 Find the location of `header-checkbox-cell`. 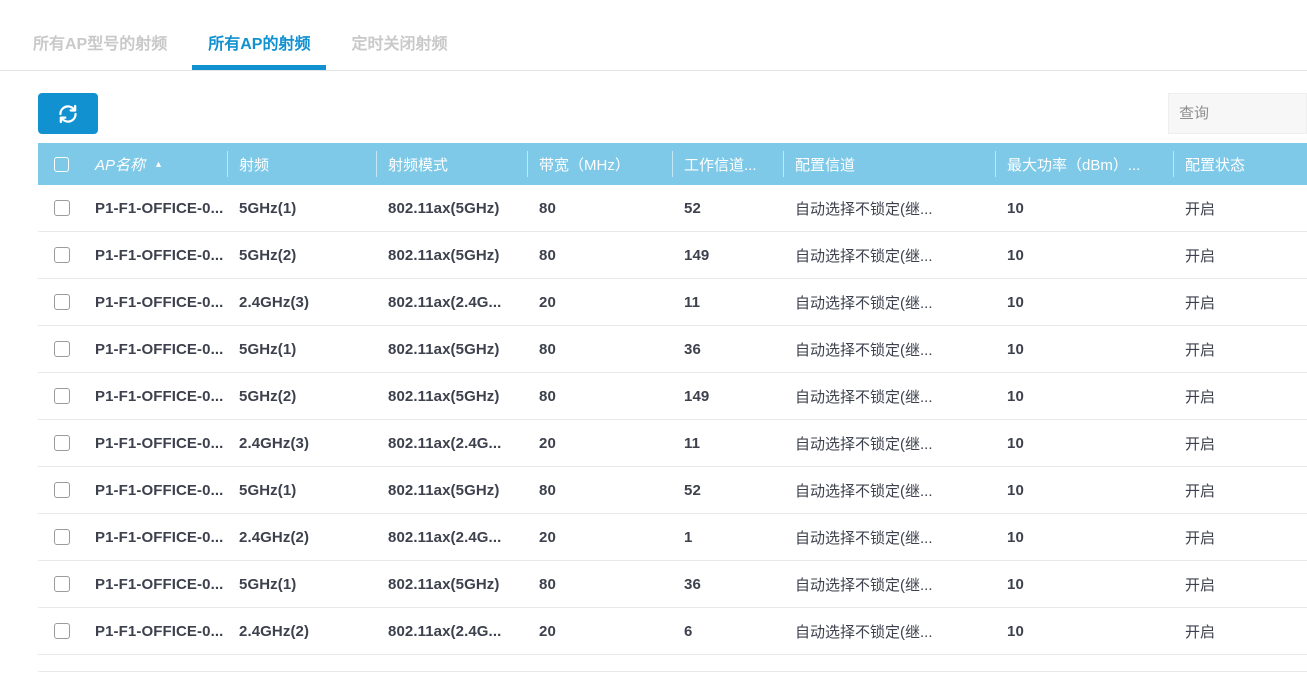

header-checkbox-cell is located at coordinates (61, 164).